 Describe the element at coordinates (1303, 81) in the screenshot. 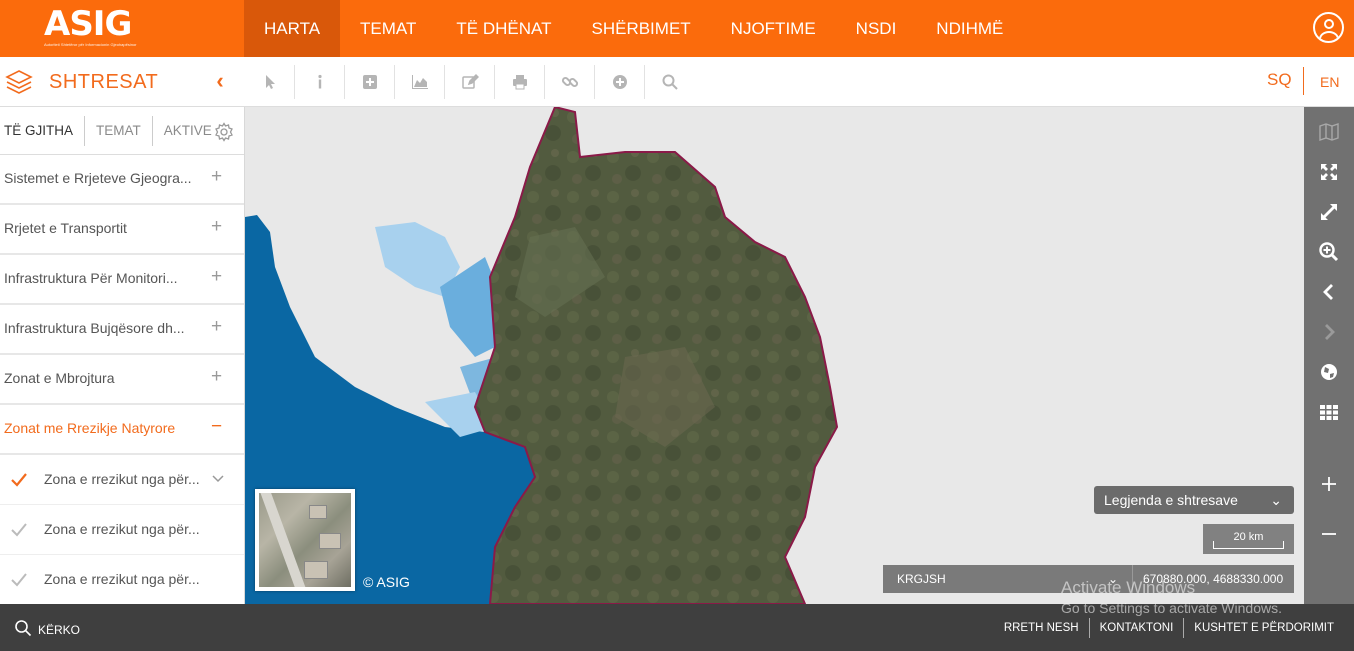

I see `lang-separator` at that location.